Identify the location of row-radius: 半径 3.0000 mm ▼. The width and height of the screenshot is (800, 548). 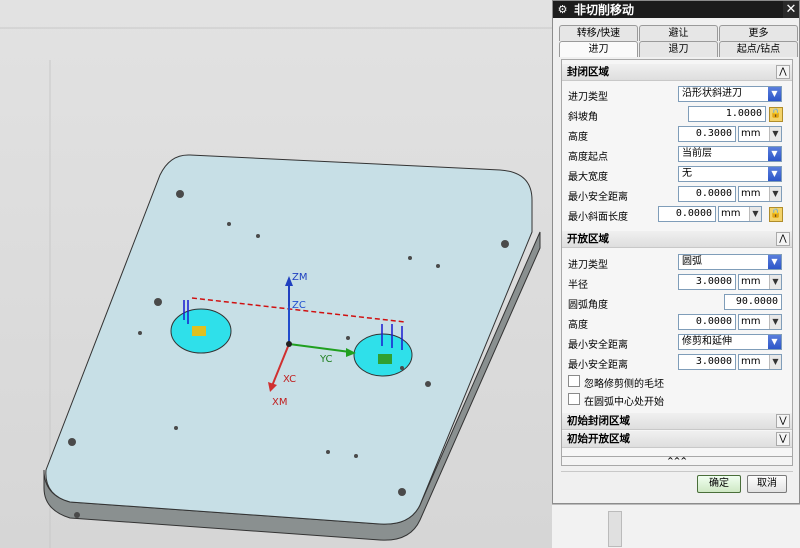
(679, 283).